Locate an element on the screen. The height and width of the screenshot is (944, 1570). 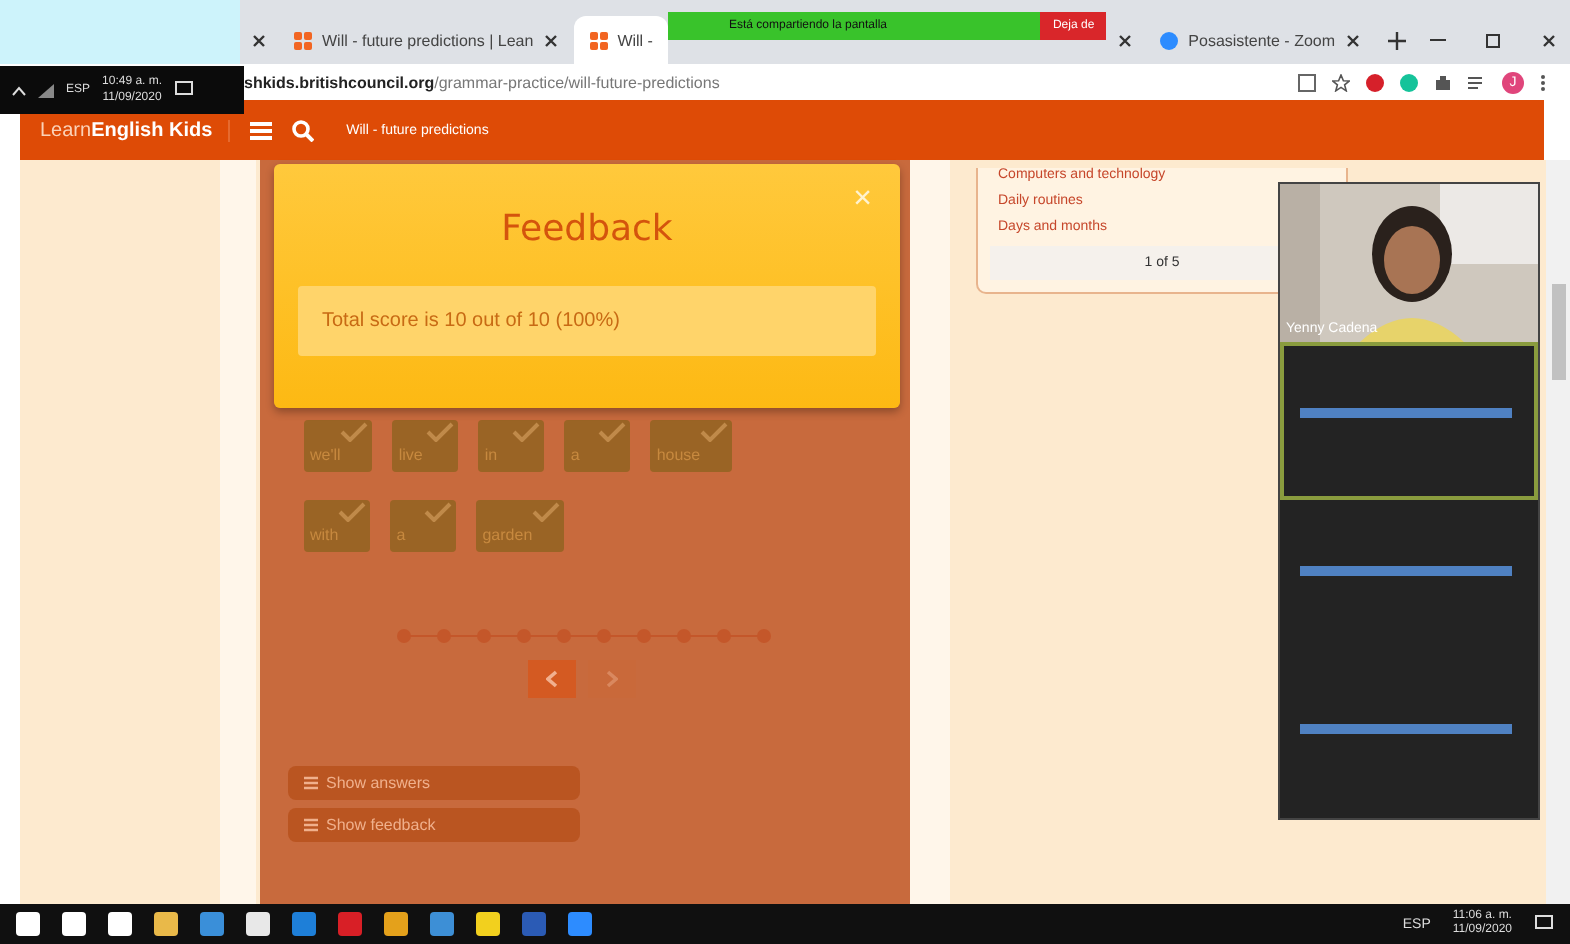
browser-tab: Will - is located at coordinates (621, 40).